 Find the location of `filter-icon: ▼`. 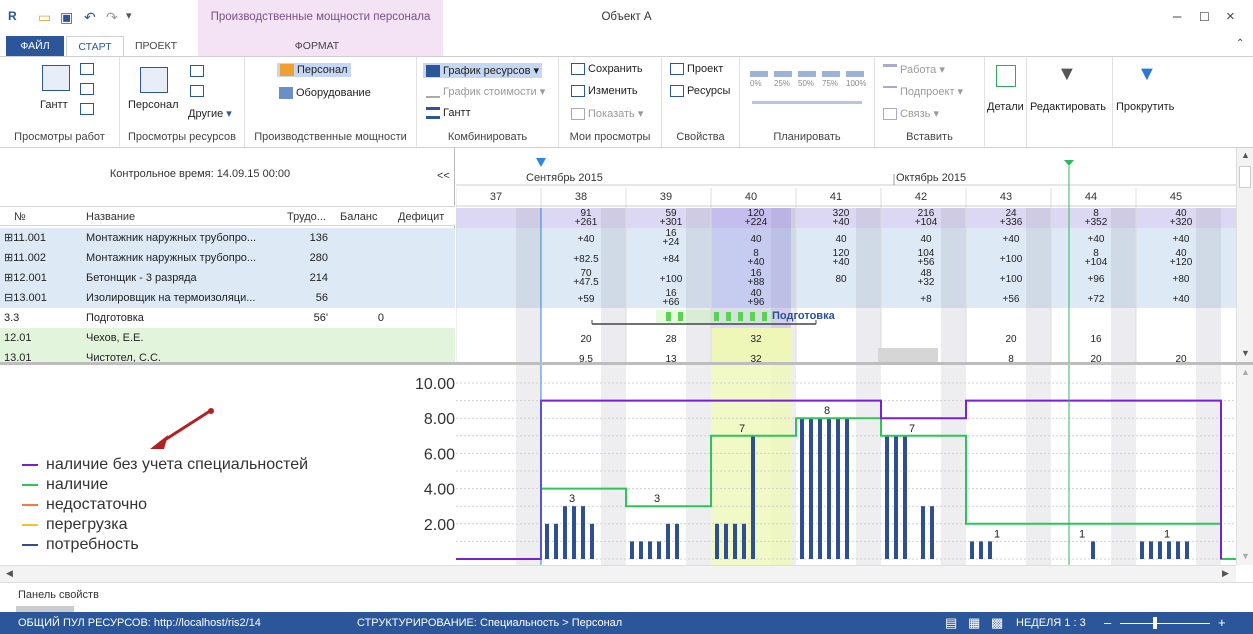

filter-icon: ▼ is located at coordinates (1067, 74).